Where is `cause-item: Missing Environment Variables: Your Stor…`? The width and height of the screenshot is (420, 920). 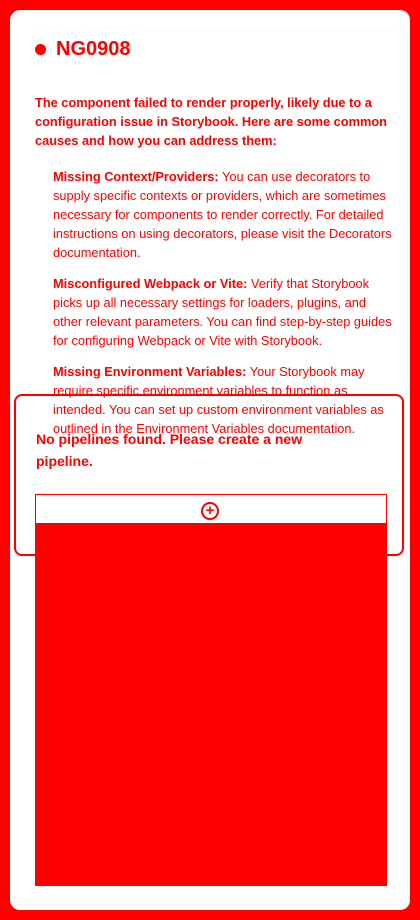
cause-item: Missing Environment Variables: Your Stor… is located at coordinates (224, 400).